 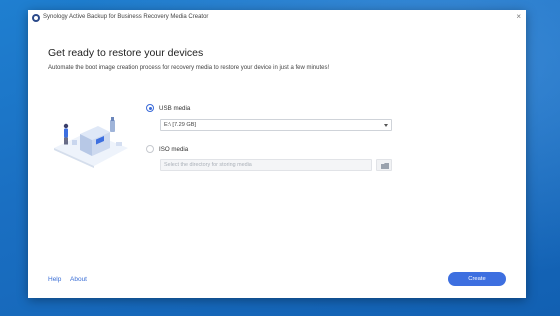 I want to click on folder-icon, so click(x=385, y=166).